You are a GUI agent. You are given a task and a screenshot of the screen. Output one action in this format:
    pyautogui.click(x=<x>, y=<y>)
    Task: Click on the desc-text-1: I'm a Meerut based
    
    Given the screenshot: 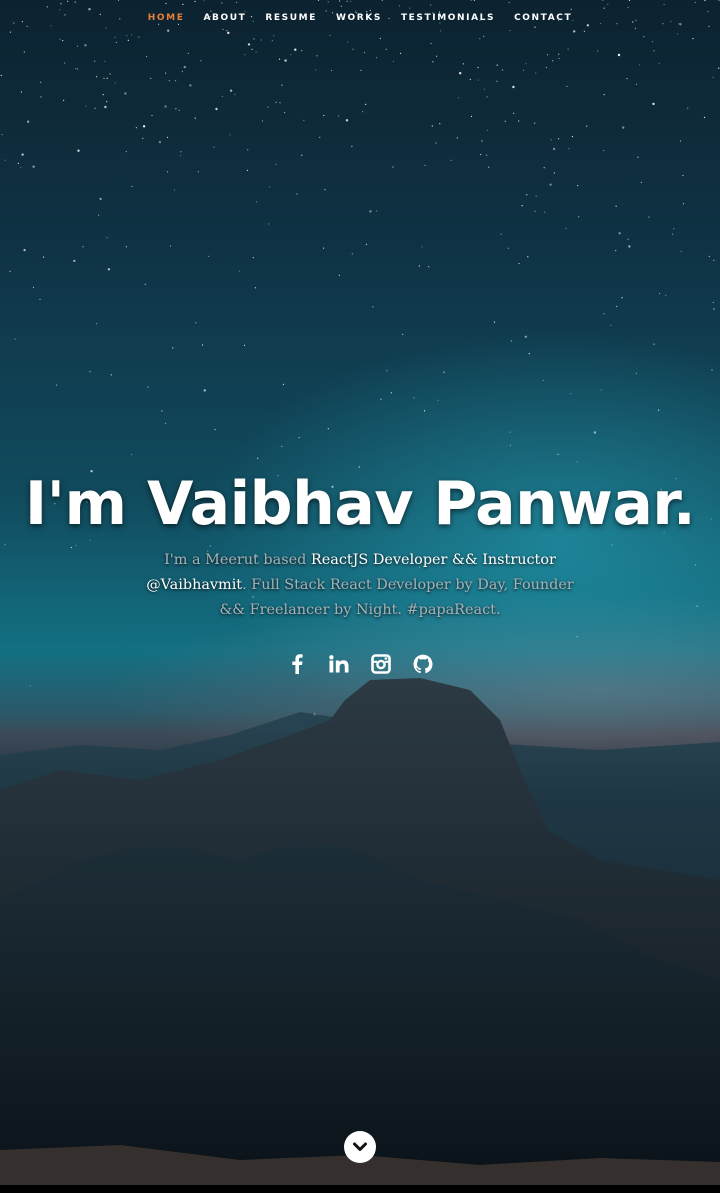 What is the action you would take?
    pyautogui.click(x=237, y=560)
    